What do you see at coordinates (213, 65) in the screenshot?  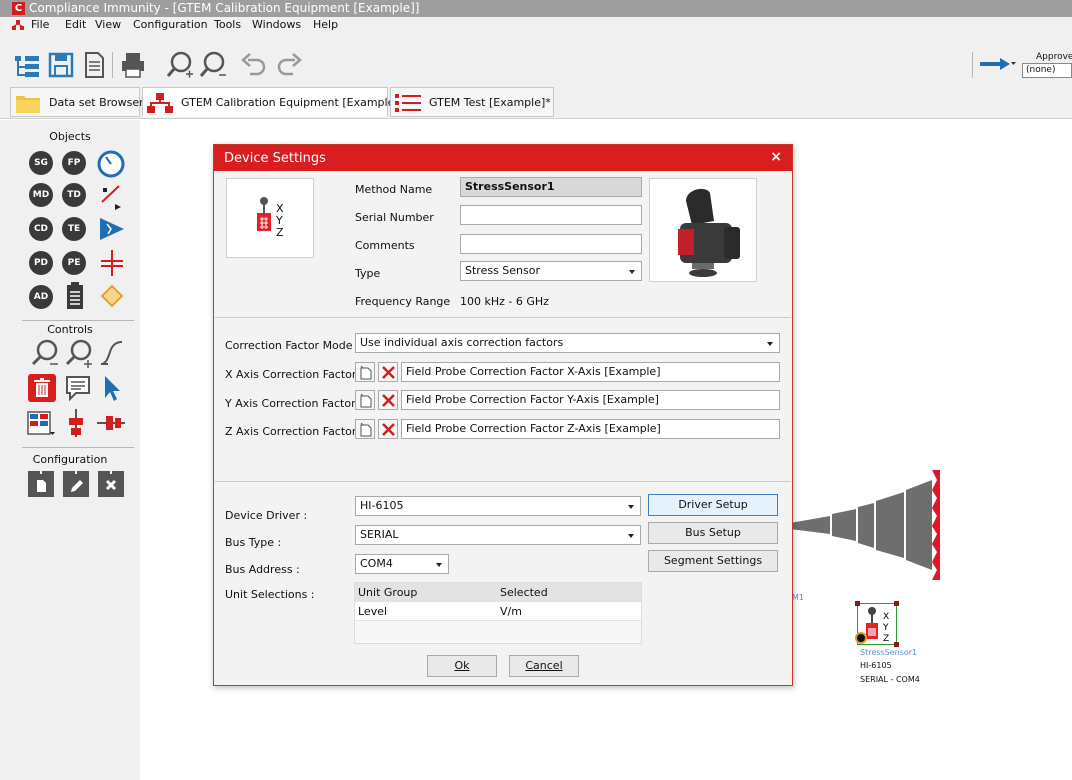 I see `zoom-out-icon` at bounding box center [213, 65].